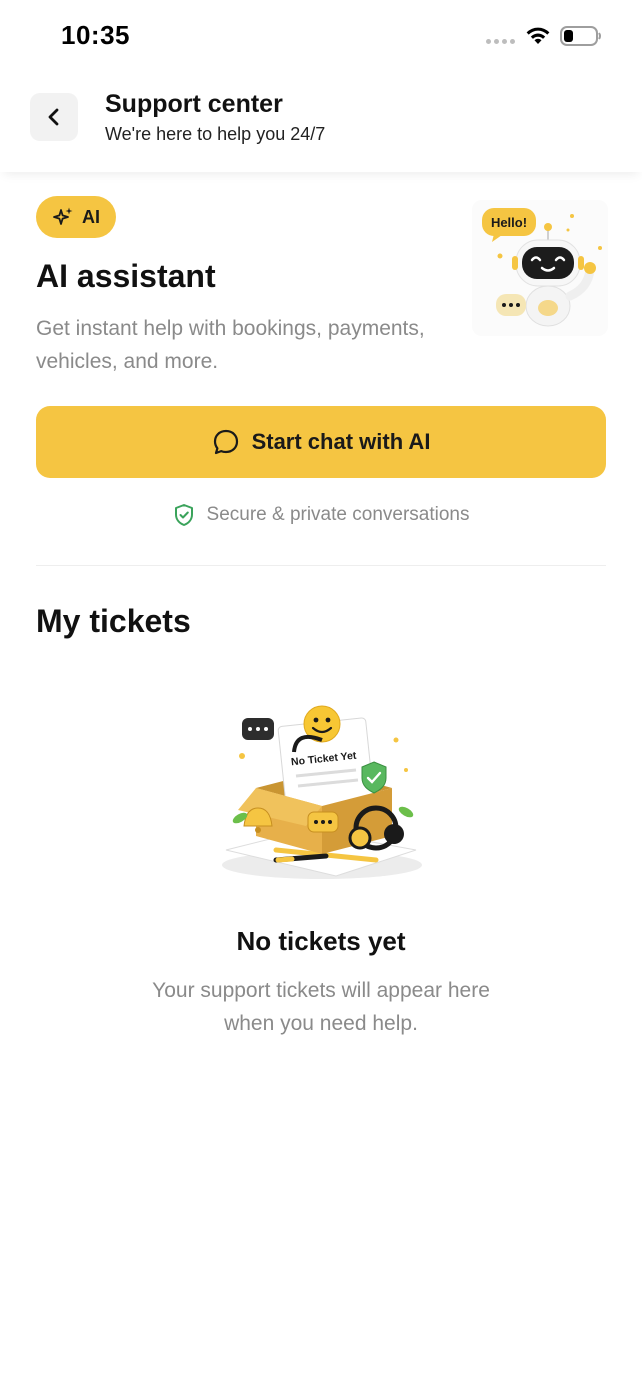  I want to click on ai-badge-label: AI, so click(91, 216).